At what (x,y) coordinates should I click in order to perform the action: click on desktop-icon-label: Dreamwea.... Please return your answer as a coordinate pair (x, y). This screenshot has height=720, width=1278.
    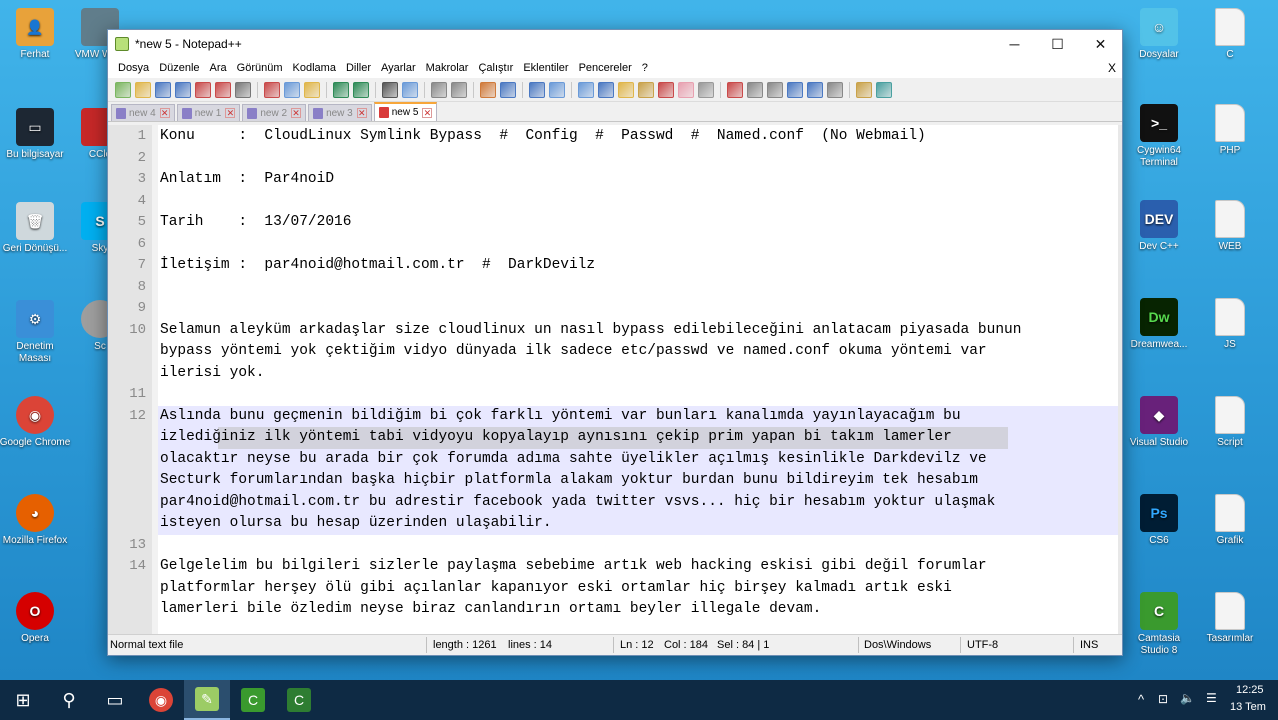
    Looking at the image, I should click on (1159, 344).